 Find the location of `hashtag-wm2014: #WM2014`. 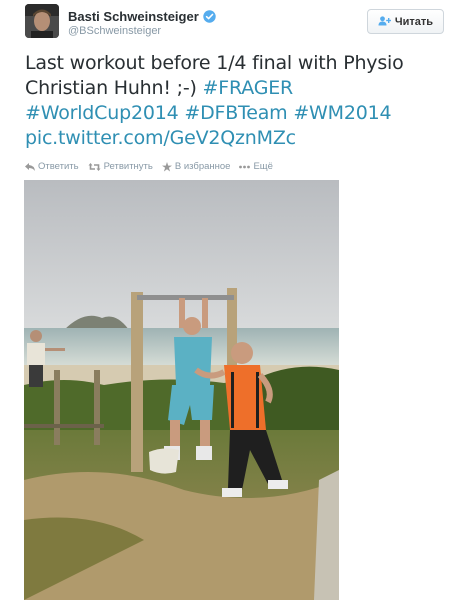

hashtag-wm2014: #WM2014 is located at coordinates (342, 113).